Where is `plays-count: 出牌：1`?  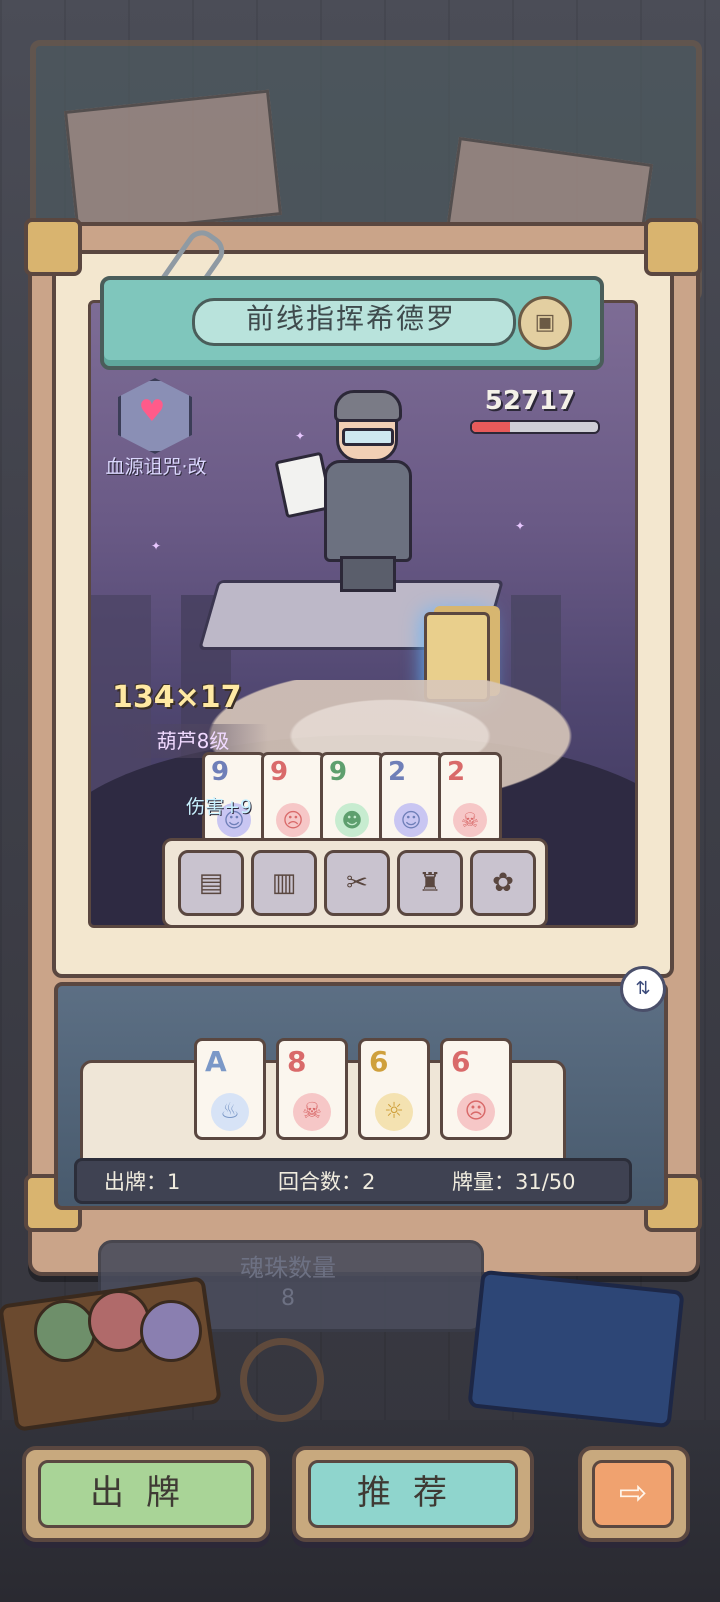
plays-count: 出牌：1 is located at coordinates (142, 1182).